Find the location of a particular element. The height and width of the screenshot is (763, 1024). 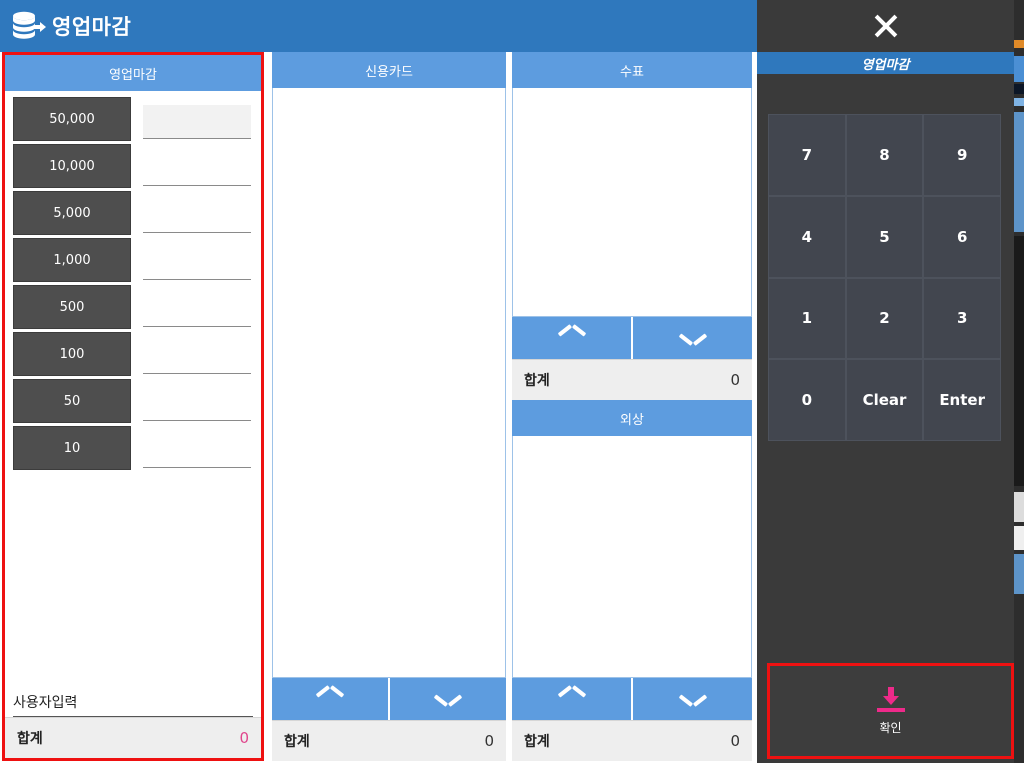

cash-total-label: 합계 is located at coordinates (30, 739).